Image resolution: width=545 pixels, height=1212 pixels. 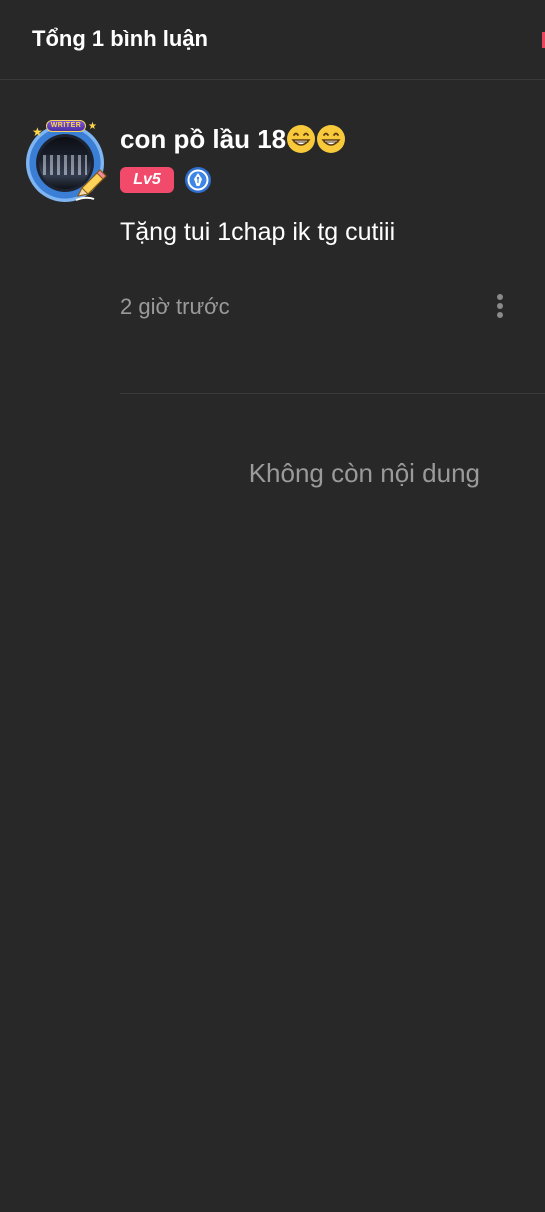 What do you see at coordinates (68, 162) in the screenshot?
I see `avatar: WRITER ★ ★` at bounding box center [68, 162].